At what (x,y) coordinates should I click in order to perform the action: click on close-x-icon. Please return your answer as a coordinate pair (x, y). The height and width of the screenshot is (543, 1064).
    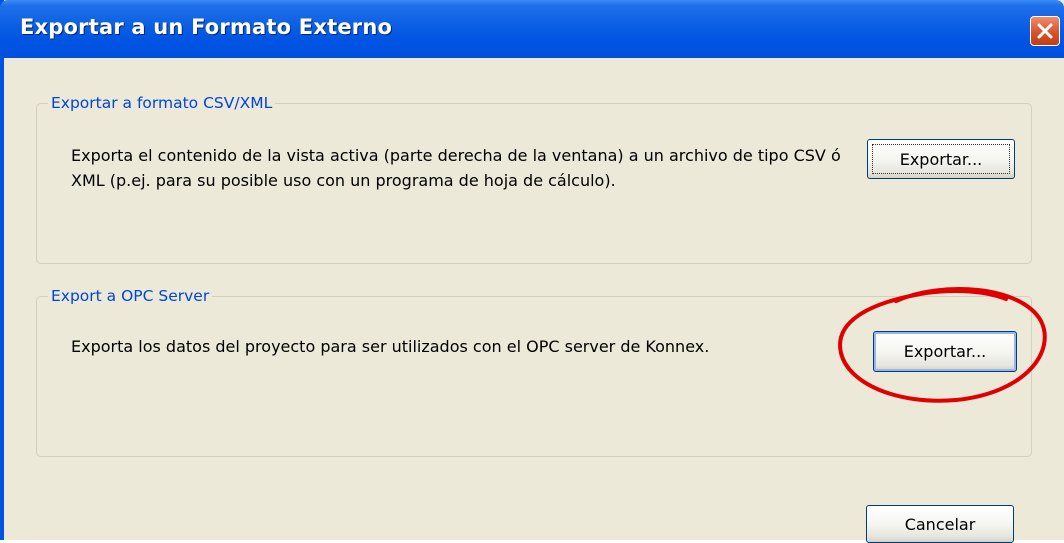
    Looking at the image, I should click on (1045, 31).